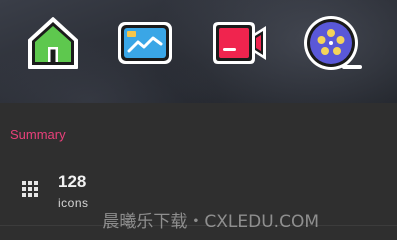  Describe the element at coordinates (145, 43) in the screenshot. I see `photo-gallery-icon` at that location.